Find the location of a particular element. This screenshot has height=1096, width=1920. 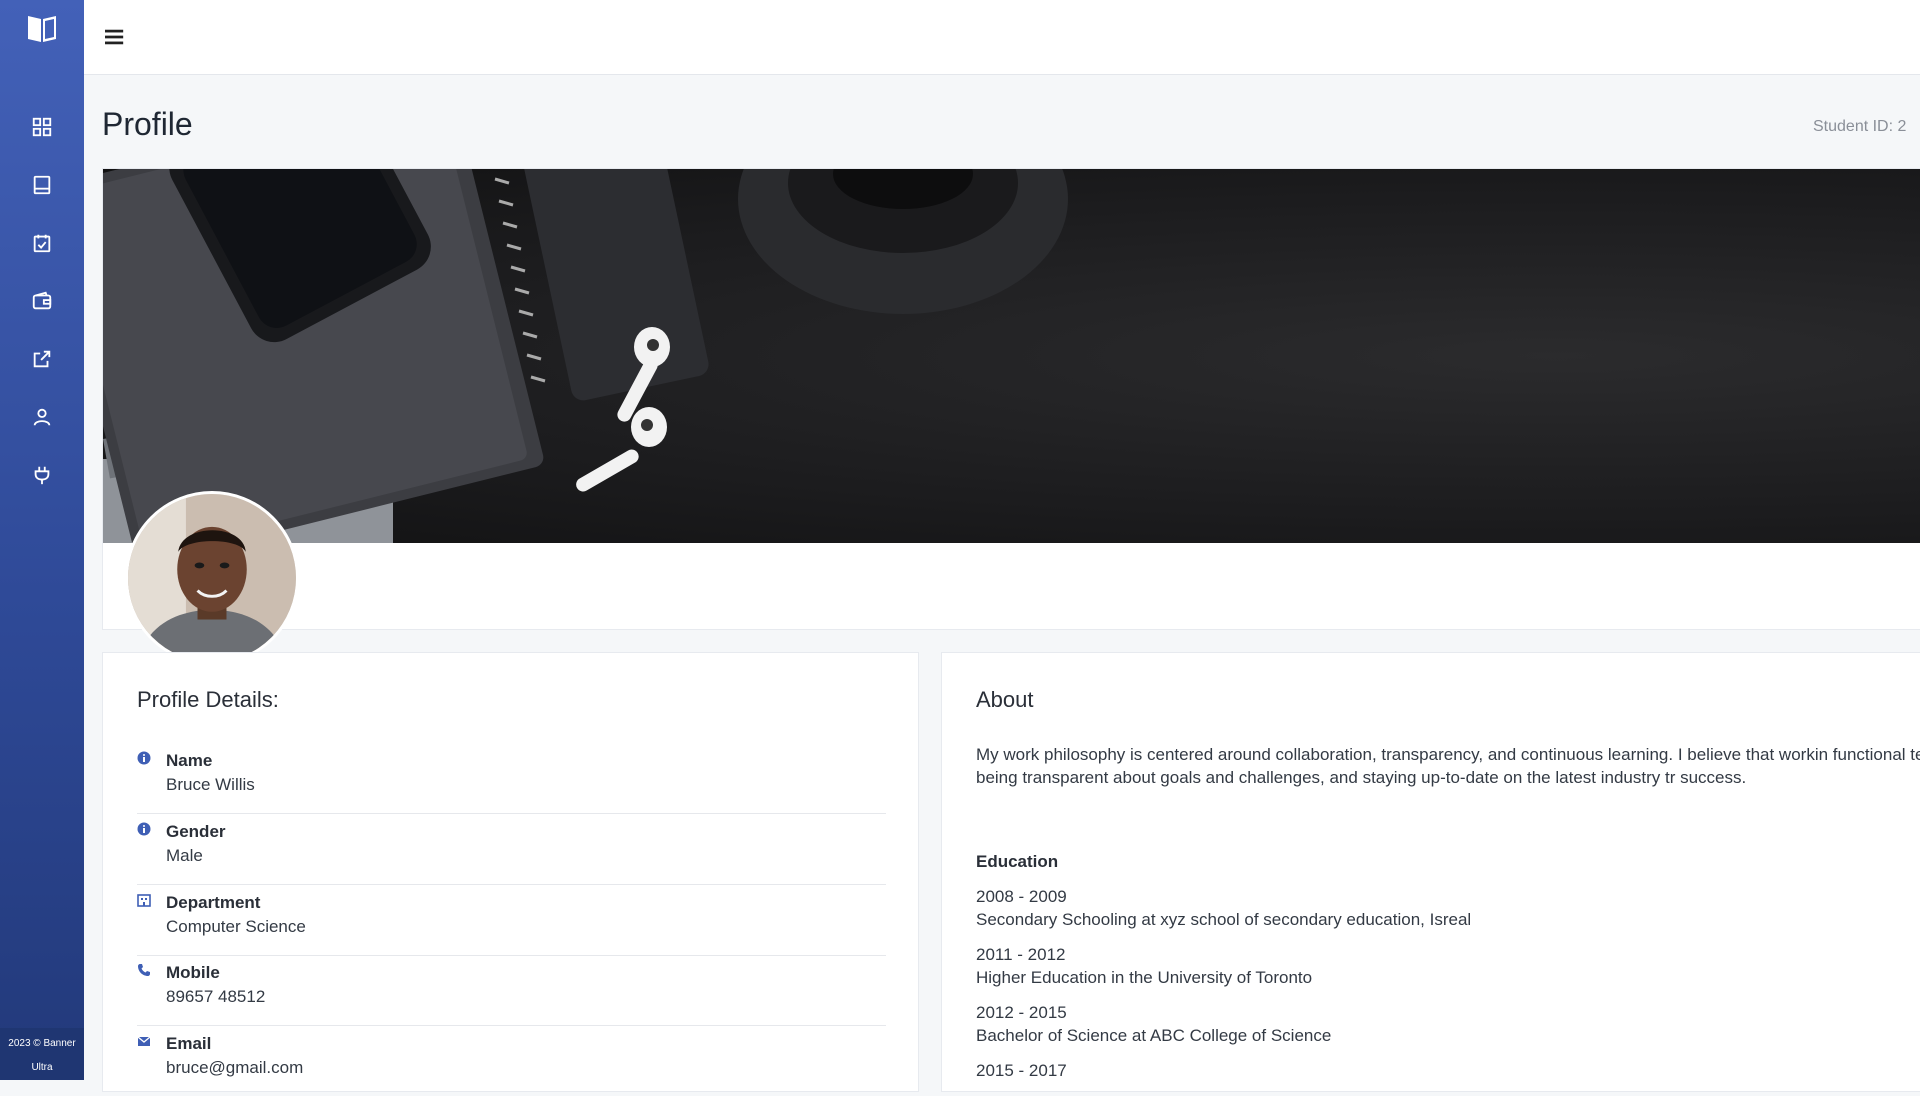

dashboard-grid-icon is located at coordinates (42, 127).